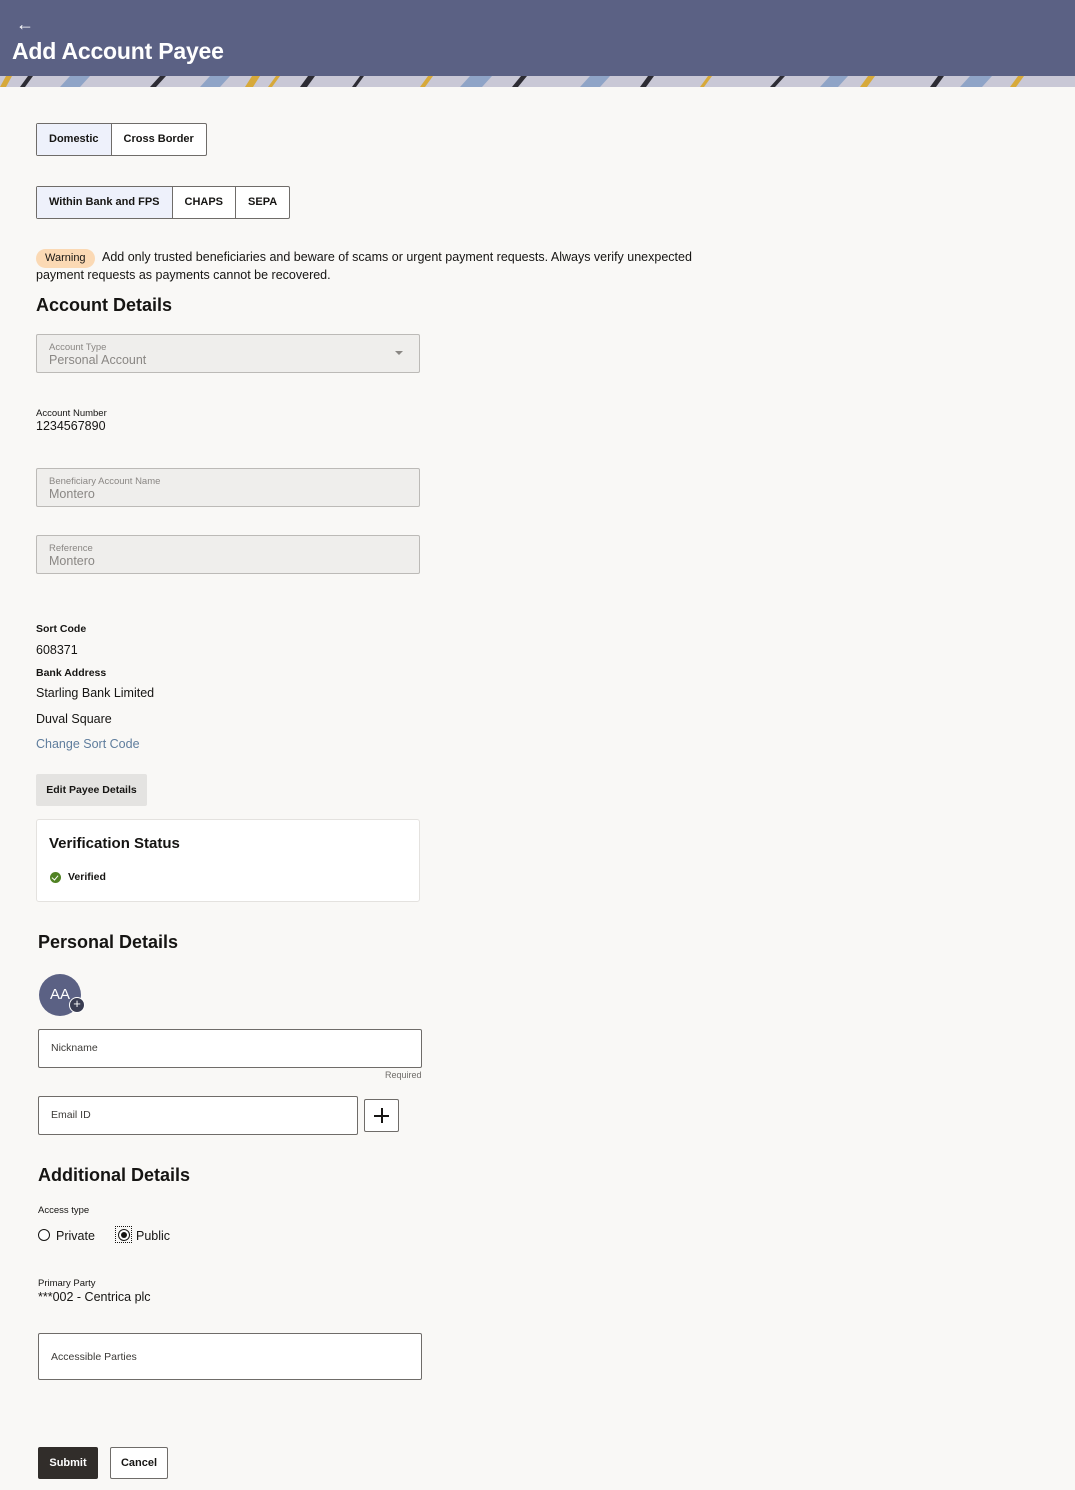 The image size is (1075, 1490). I want to click on tab-within-bank-fps: Within Bank and FPS, so click(105, 202).